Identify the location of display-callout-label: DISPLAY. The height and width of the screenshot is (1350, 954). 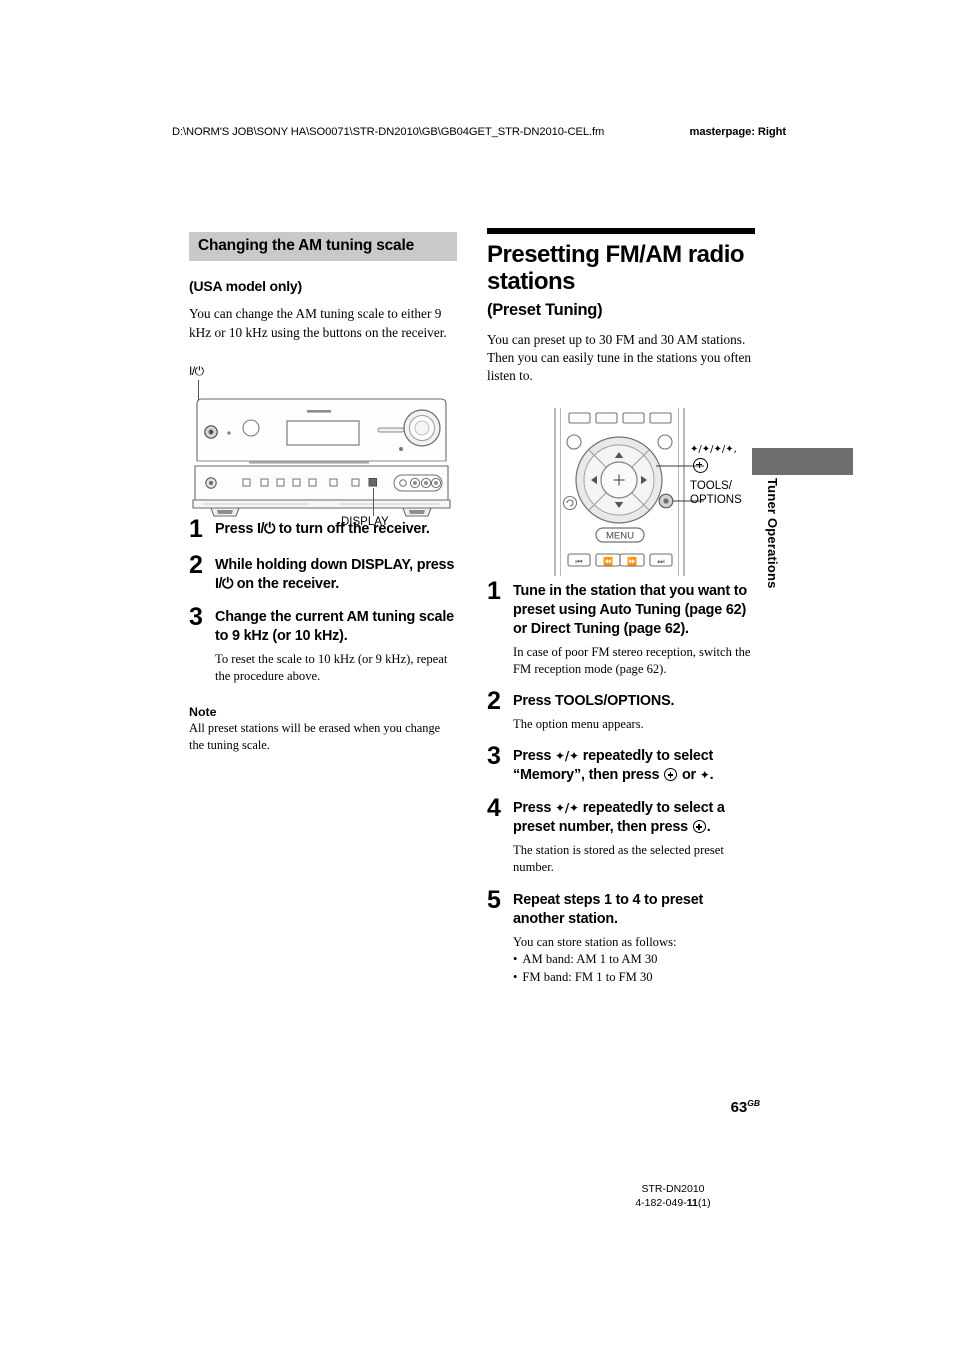
(365, 522).